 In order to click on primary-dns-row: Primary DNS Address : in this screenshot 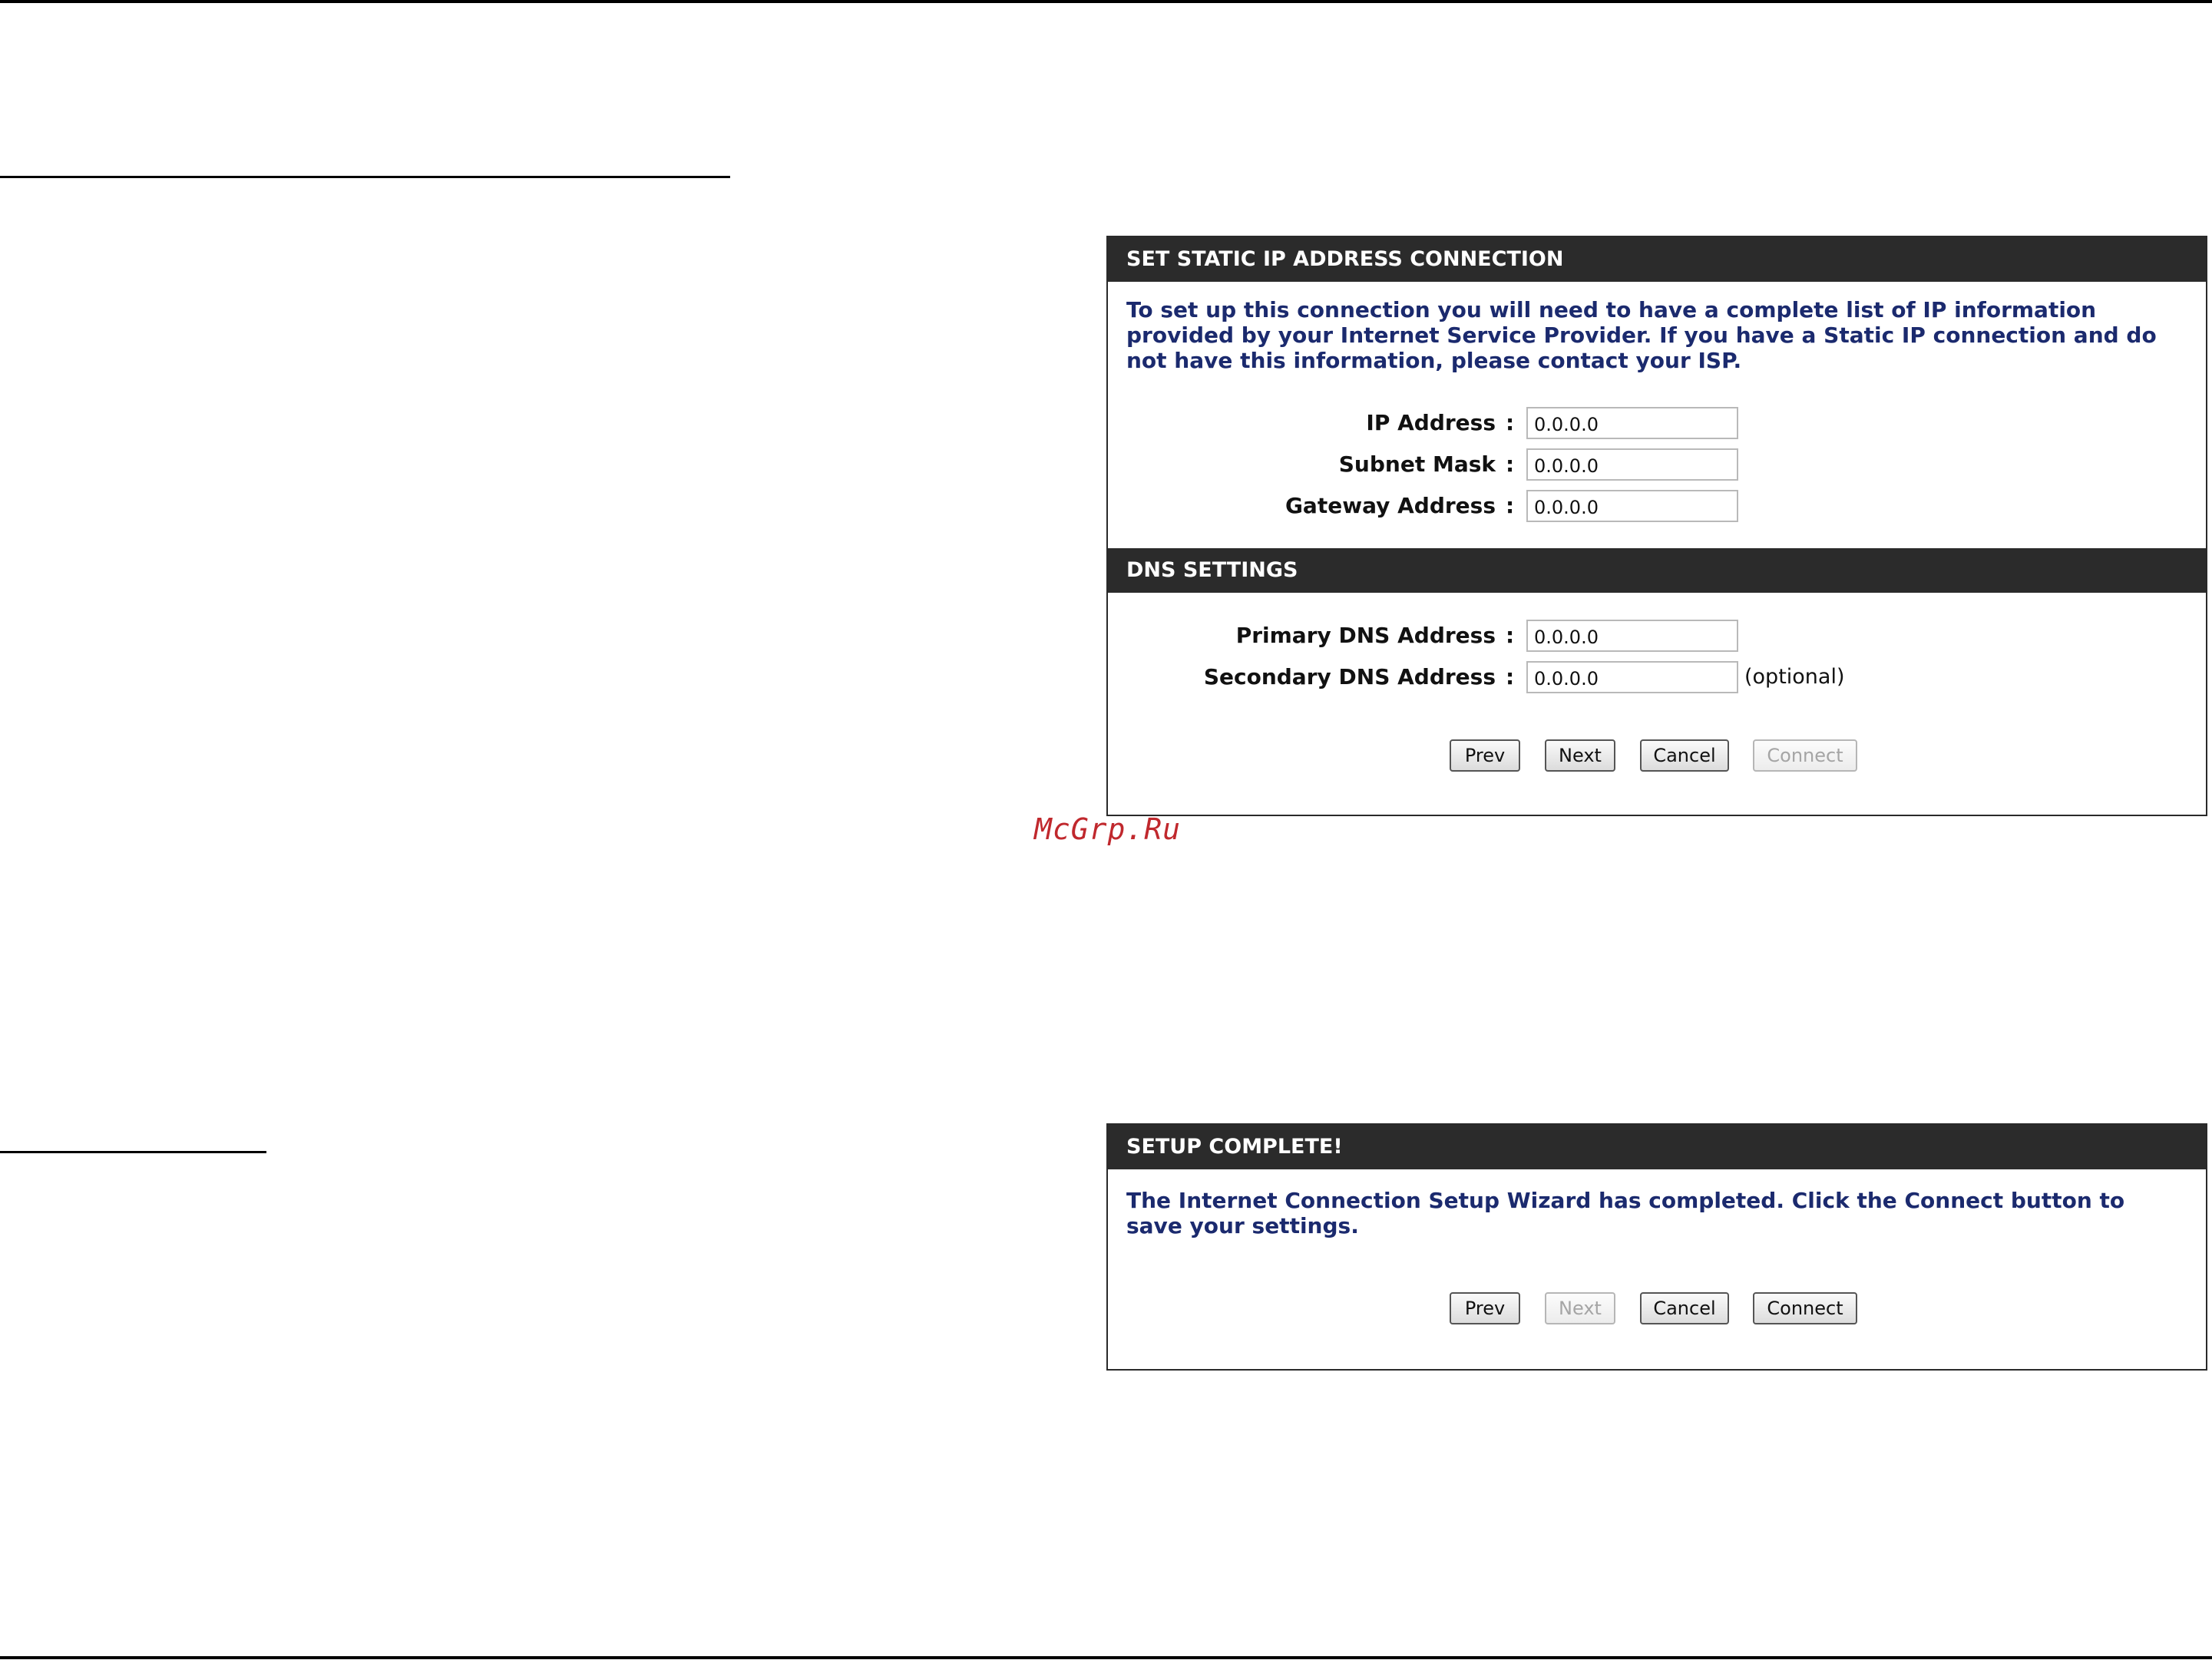, I will do `click(1657, 636)`.